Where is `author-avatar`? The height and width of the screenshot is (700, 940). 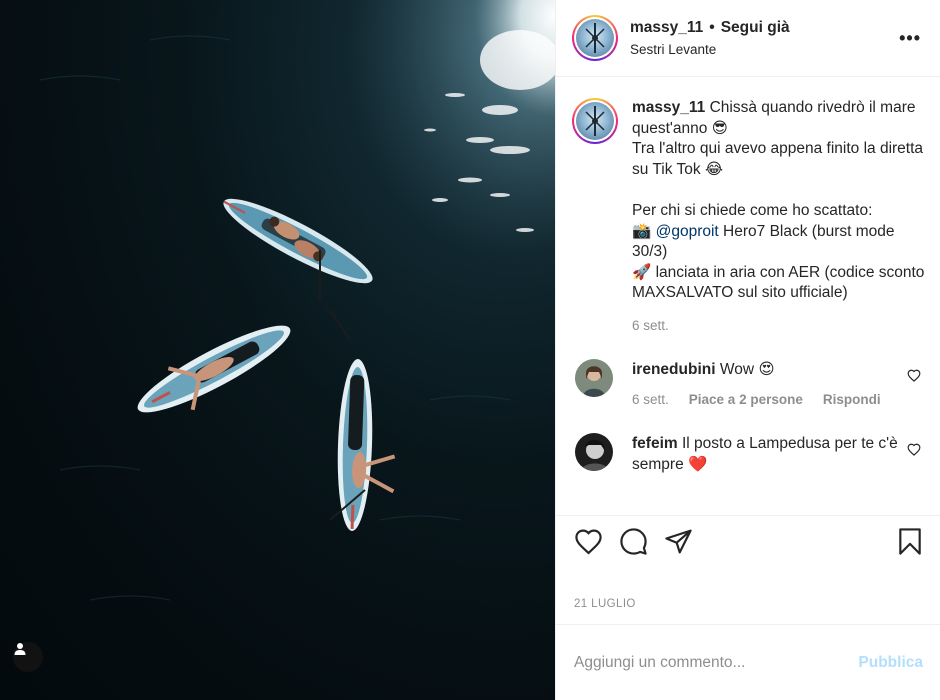
author-avatar is located at coordinates (595, 38).